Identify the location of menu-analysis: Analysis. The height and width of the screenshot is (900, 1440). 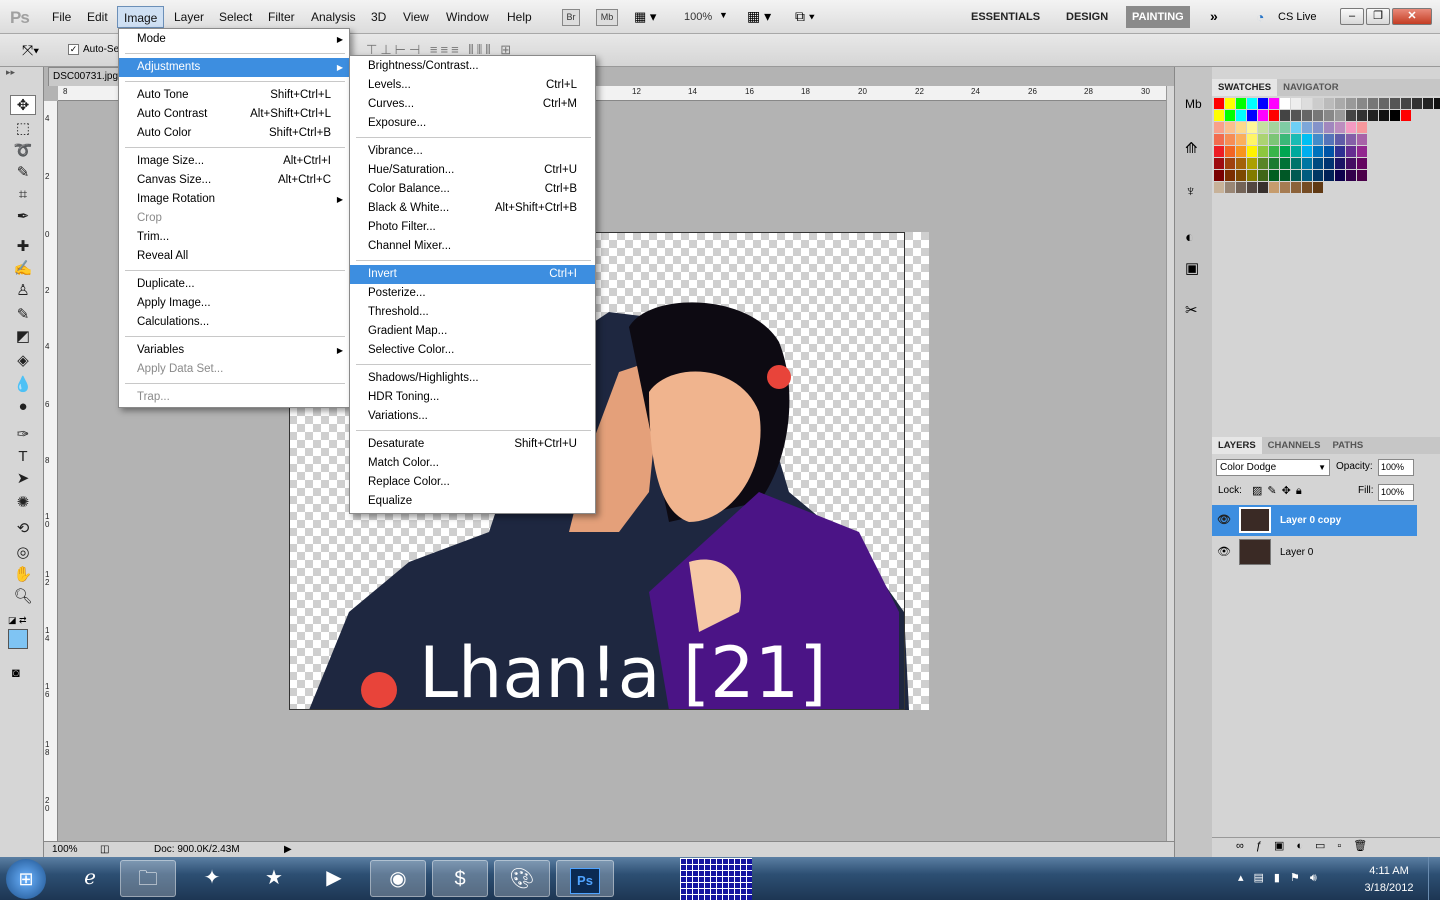
(333, 17).